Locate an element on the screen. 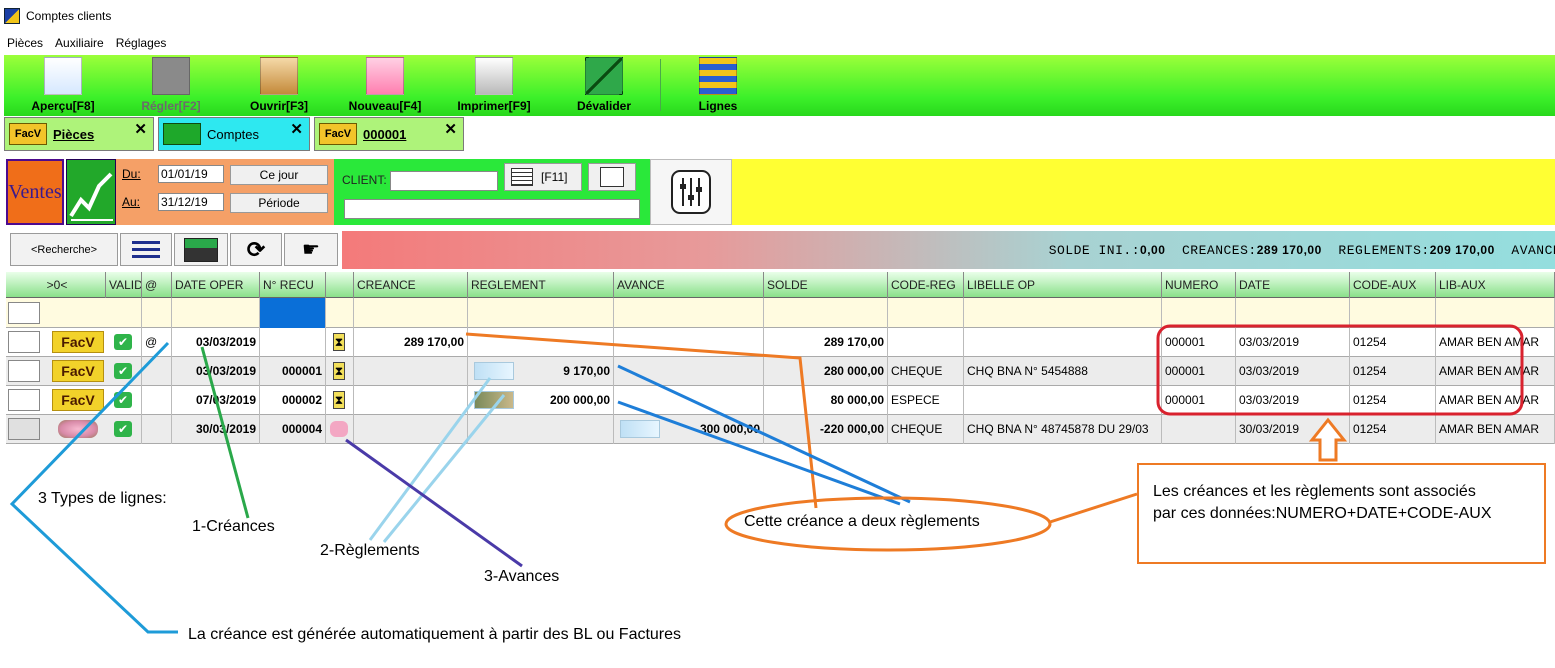 The width and height of the screenshot is (1555, 668). hand-point-icon: ☛ is located at coordinates (311, 250).